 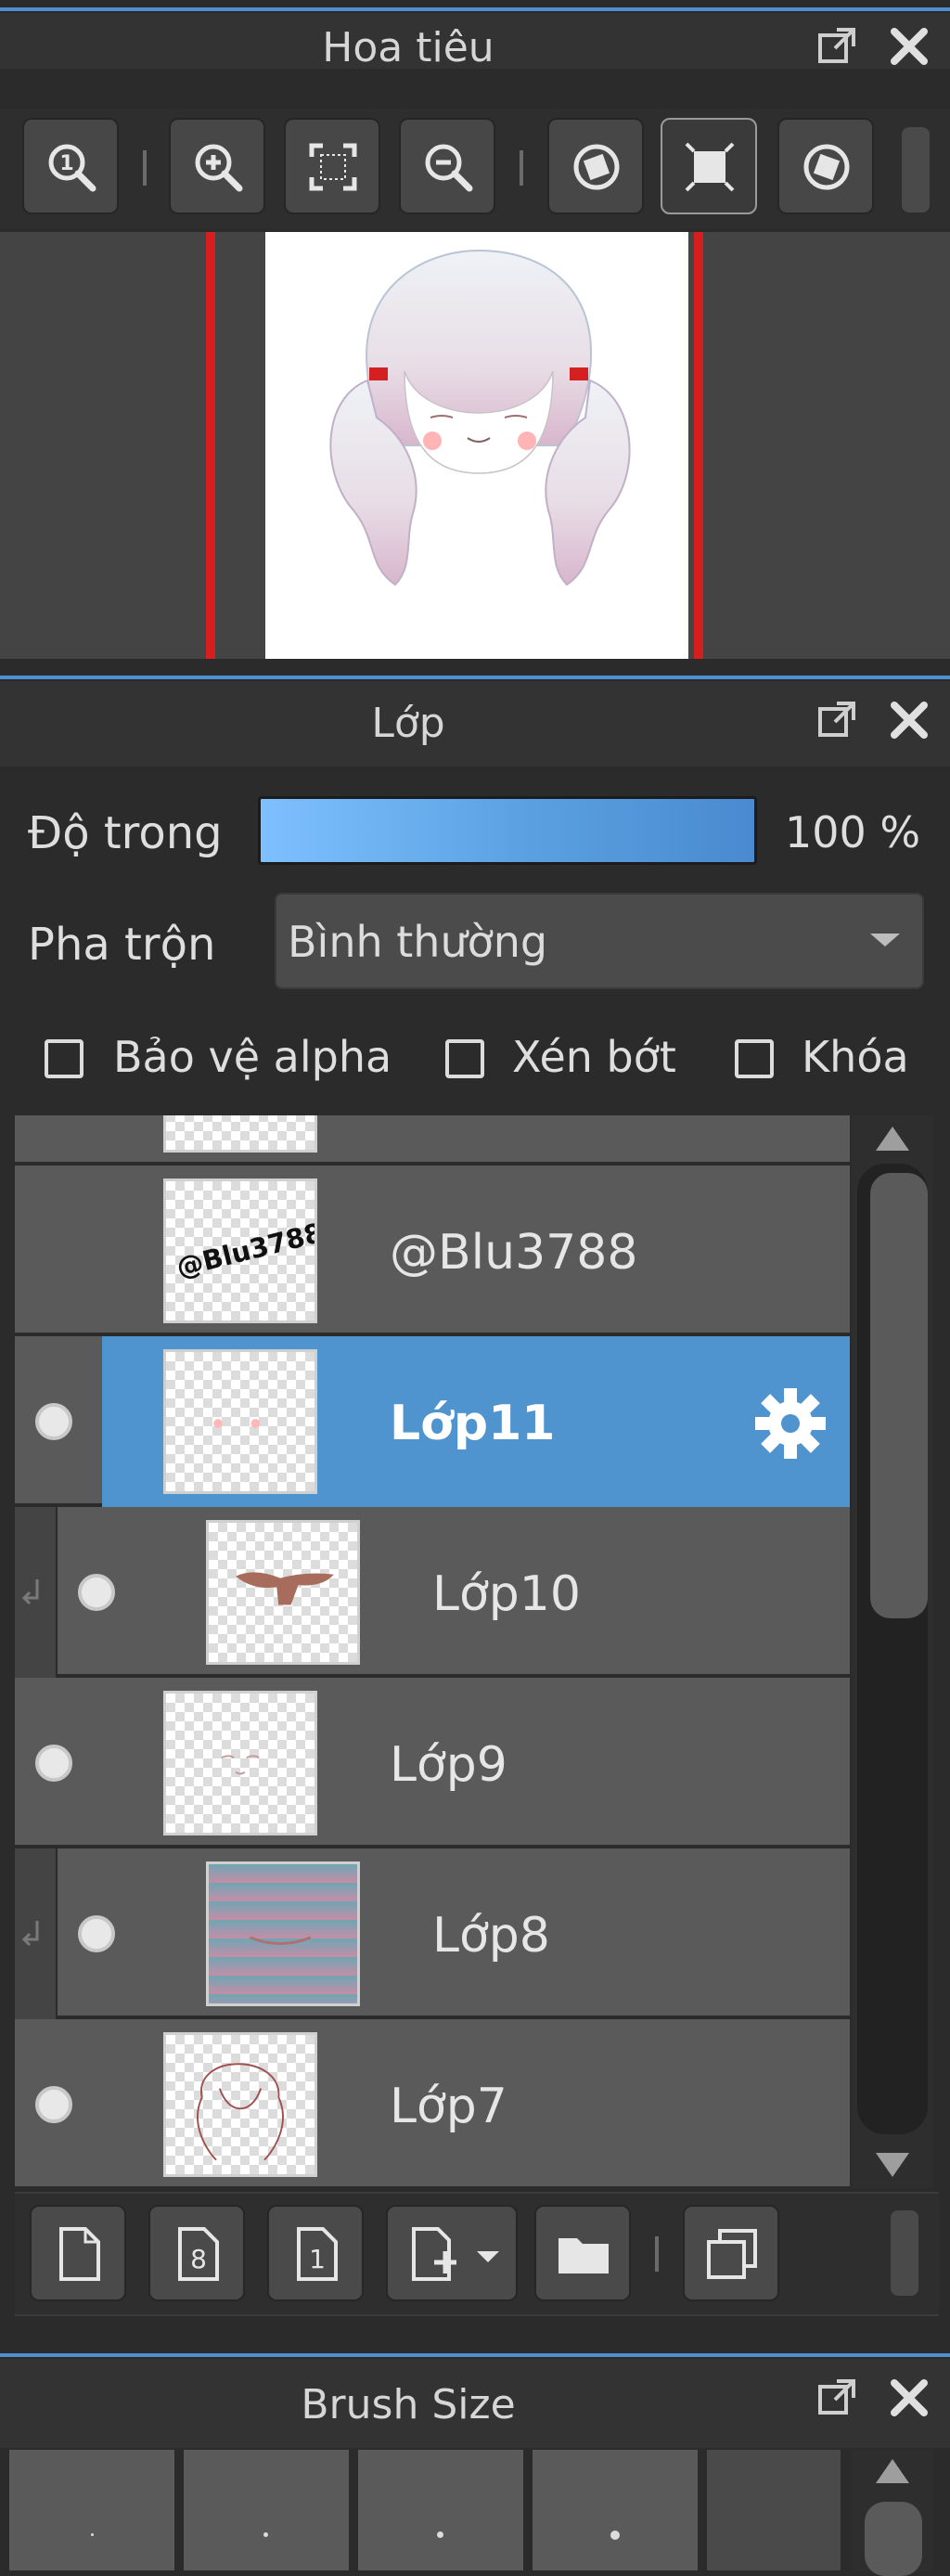 I want to click on layer-row: Lớp10, so click(x=432, y=1592).